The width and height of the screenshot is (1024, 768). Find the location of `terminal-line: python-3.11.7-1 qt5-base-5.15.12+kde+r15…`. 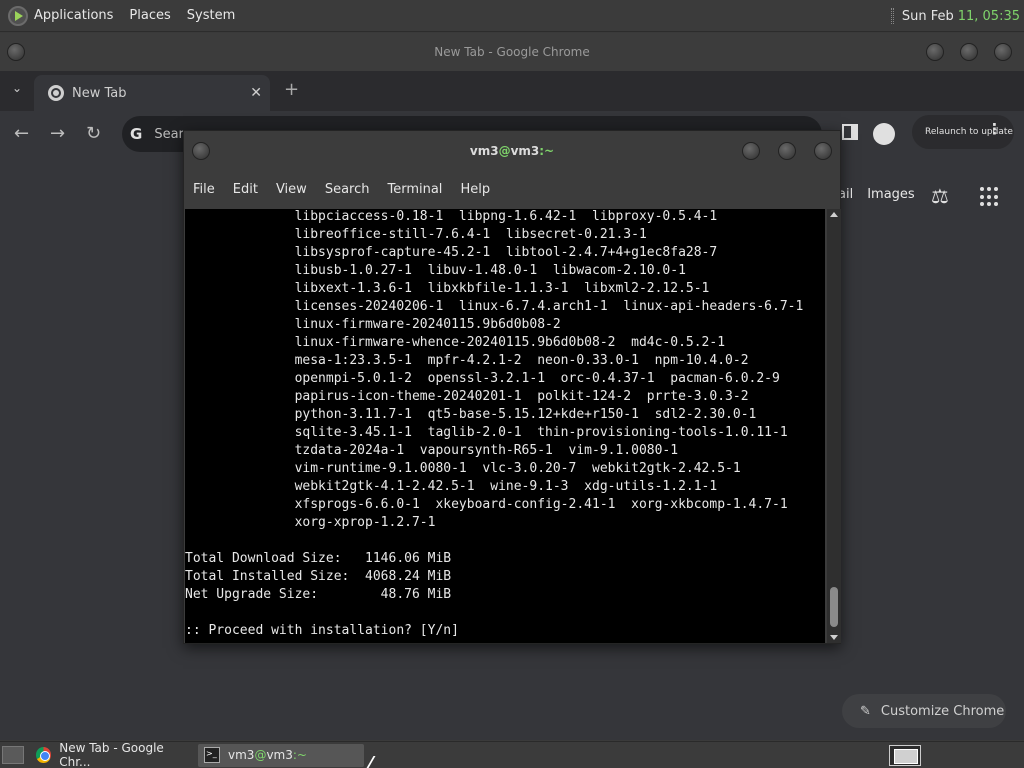

terminal-line: python-3.11.7-1 qt5-base-5.15.12+kde+r15… is located at coordinates (471, 414).